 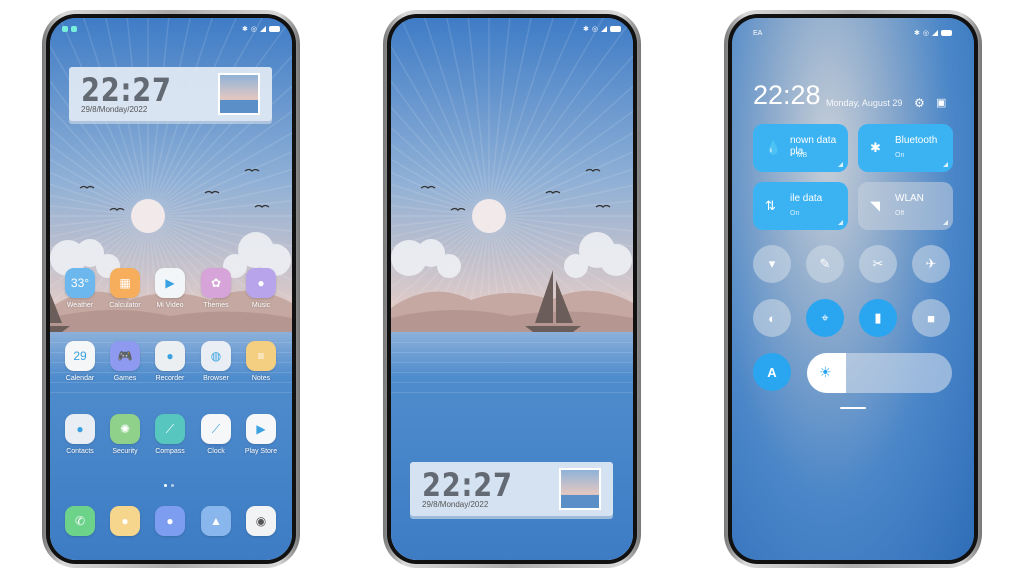 What do you see at coordinates (216, 361) in the screenshot?
I see `app-browser: ◍ Browser` at bounding box center [216, 361].